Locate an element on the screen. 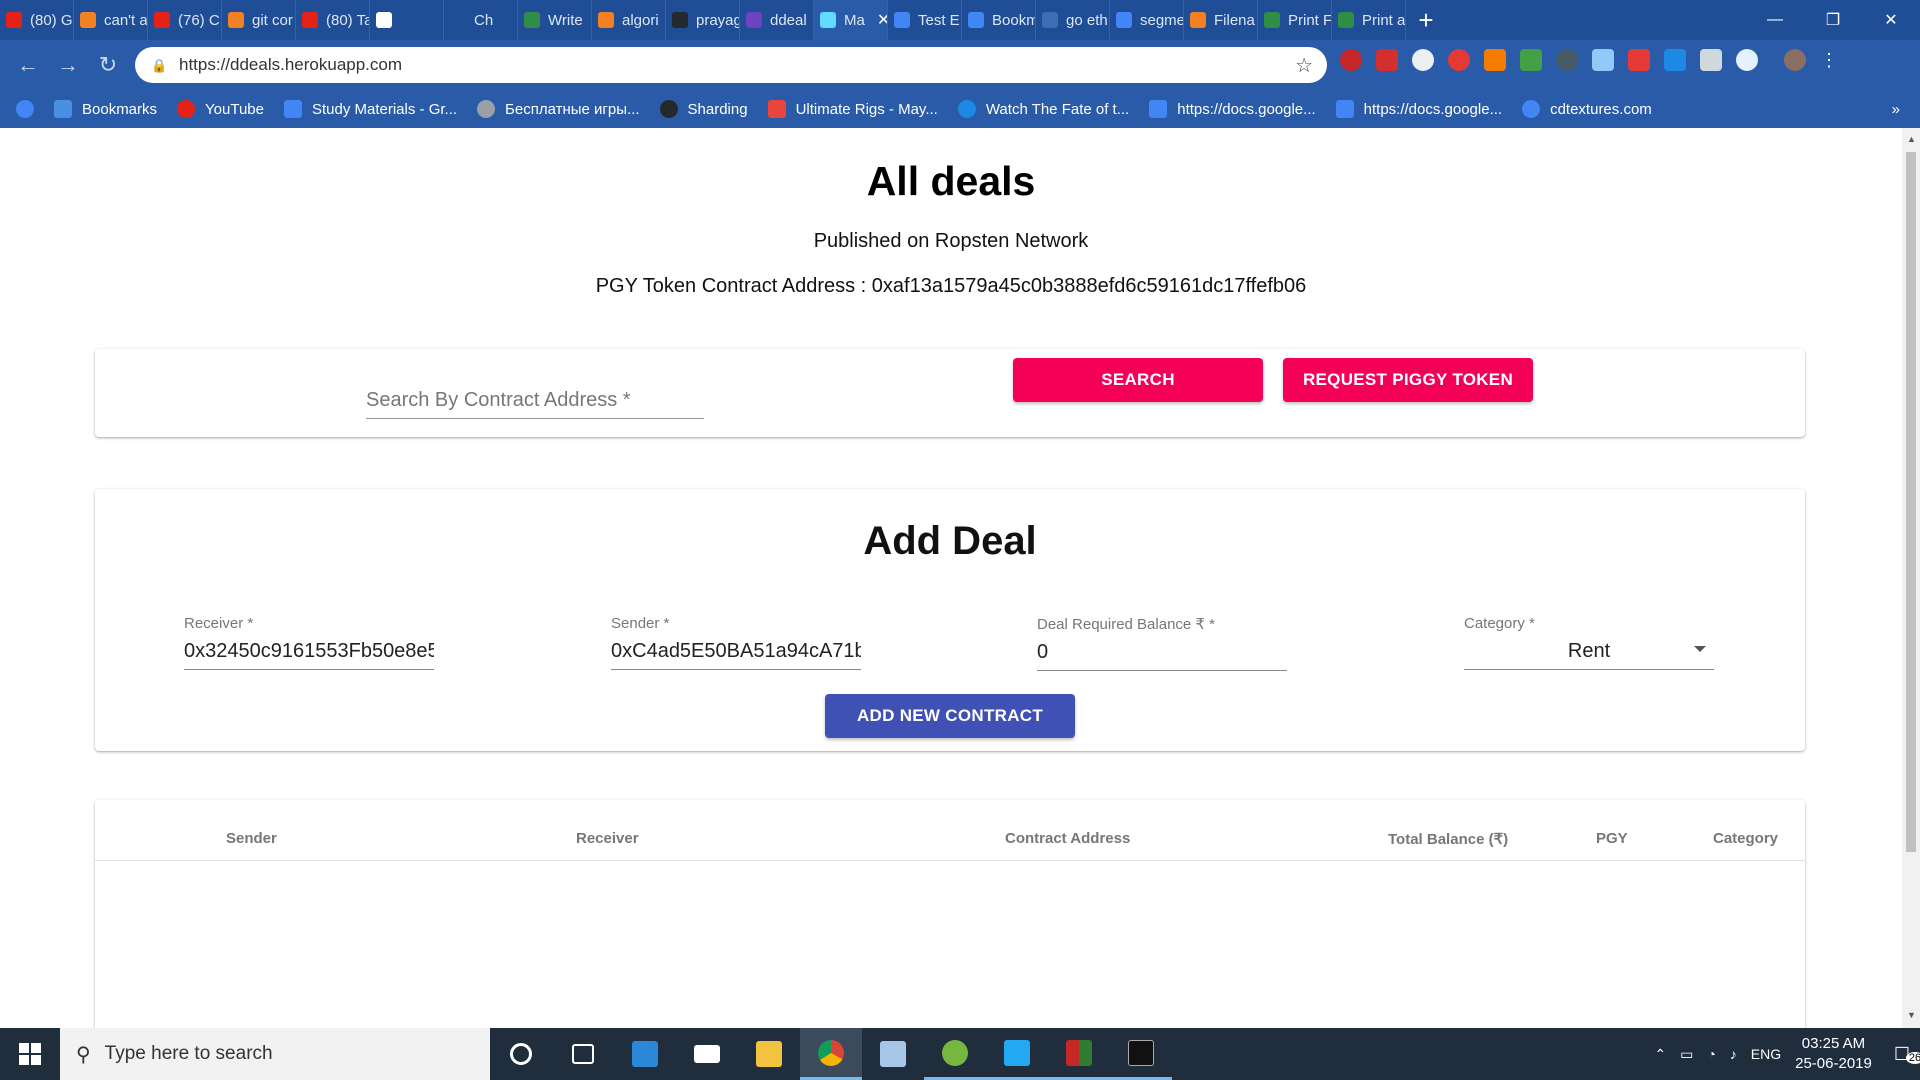 This screenshot has width=1920, height=1080. browser-tab: can't a is located at coordinates (111, 20).